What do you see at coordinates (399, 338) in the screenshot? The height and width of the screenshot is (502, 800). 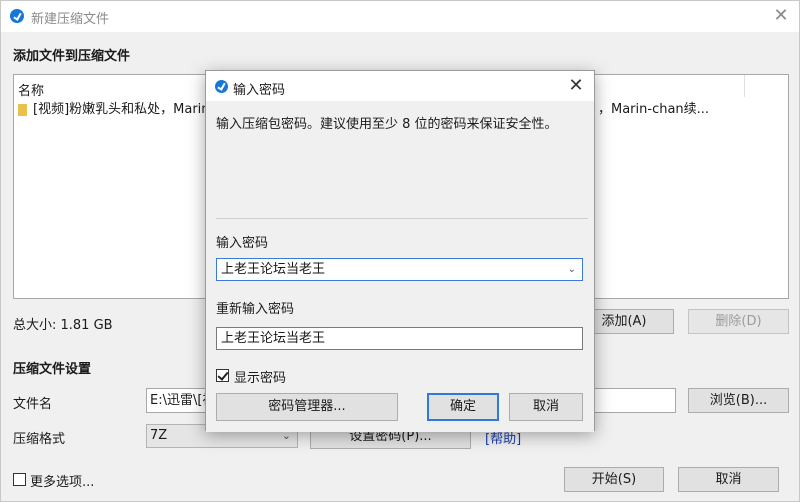 I see `reenter-password-field: 上老王论坛当老王` at bounding box center [399, 338].